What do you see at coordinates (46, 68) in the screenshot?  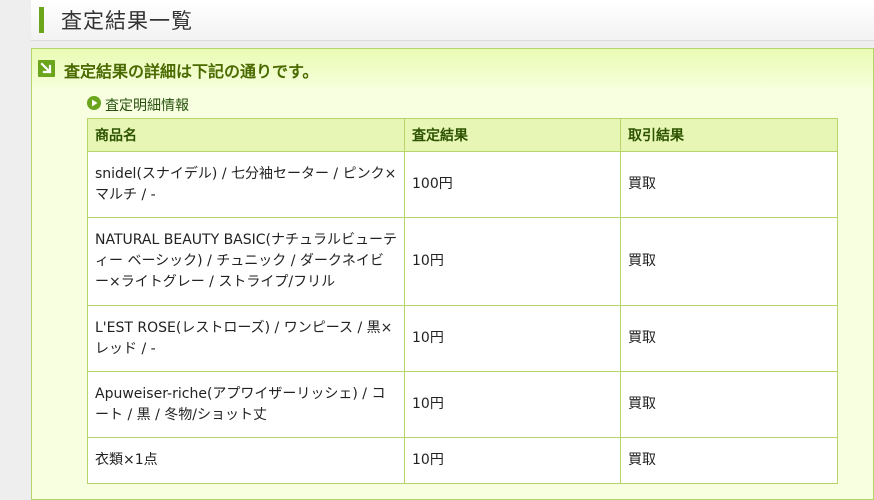 I see `arrow-down-right-icon` at bounding box center [46, 68].